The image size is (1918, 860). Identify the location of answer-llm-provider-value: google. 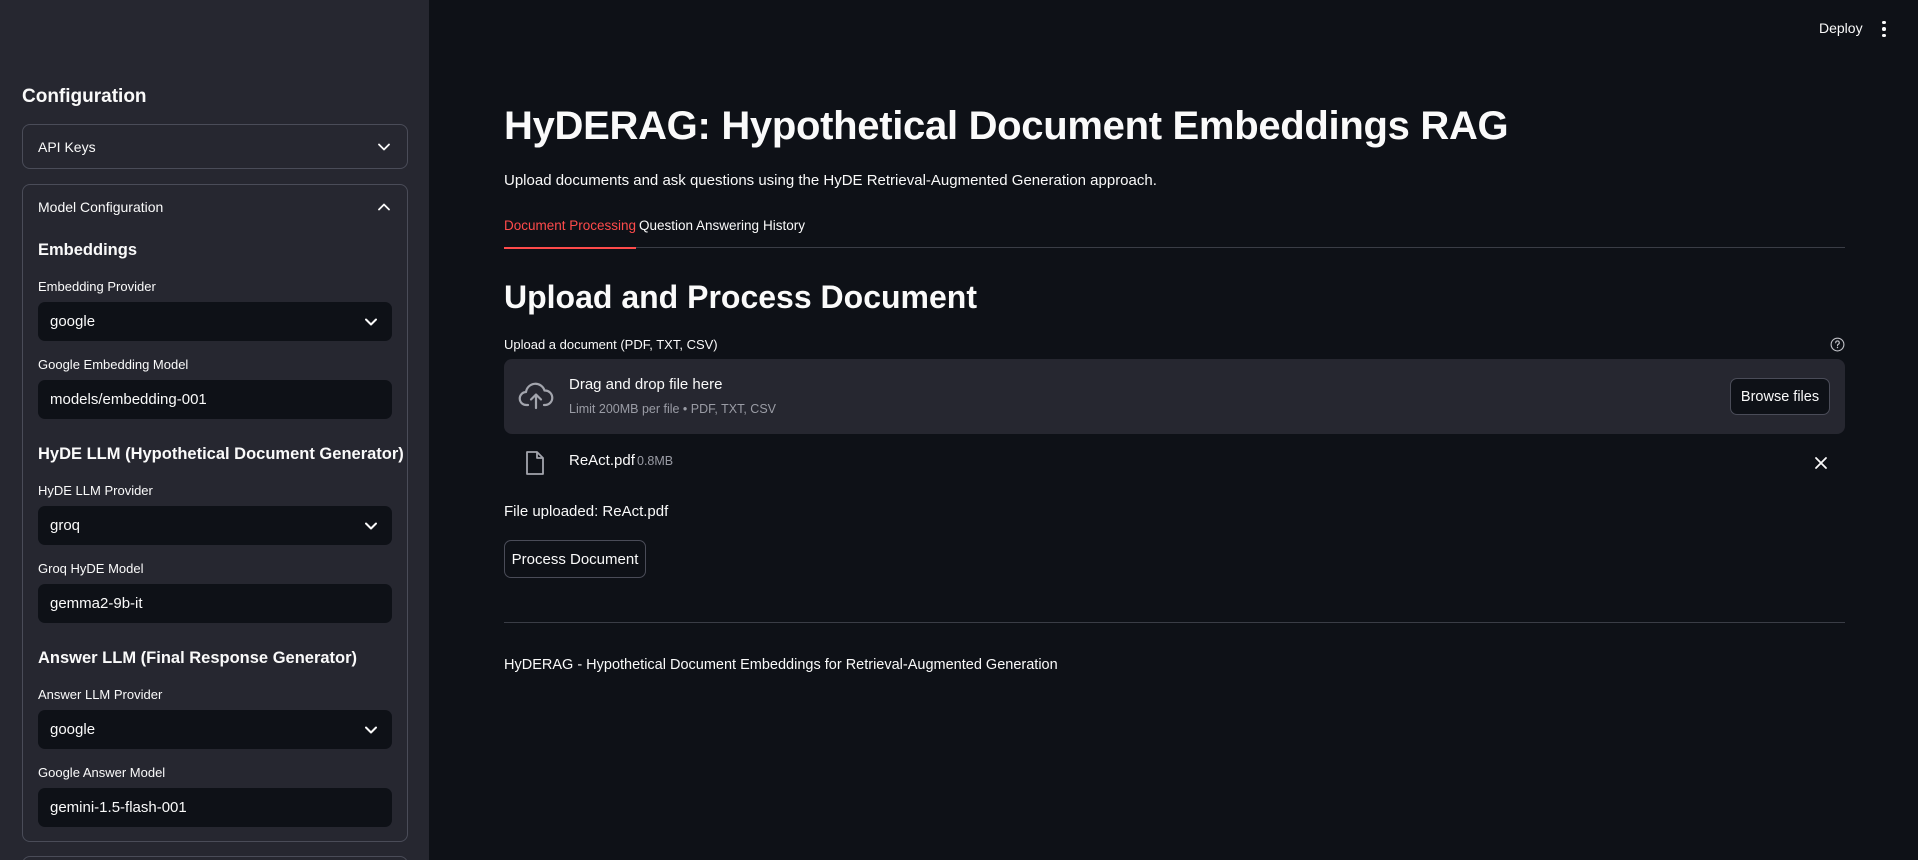
(73, 729).